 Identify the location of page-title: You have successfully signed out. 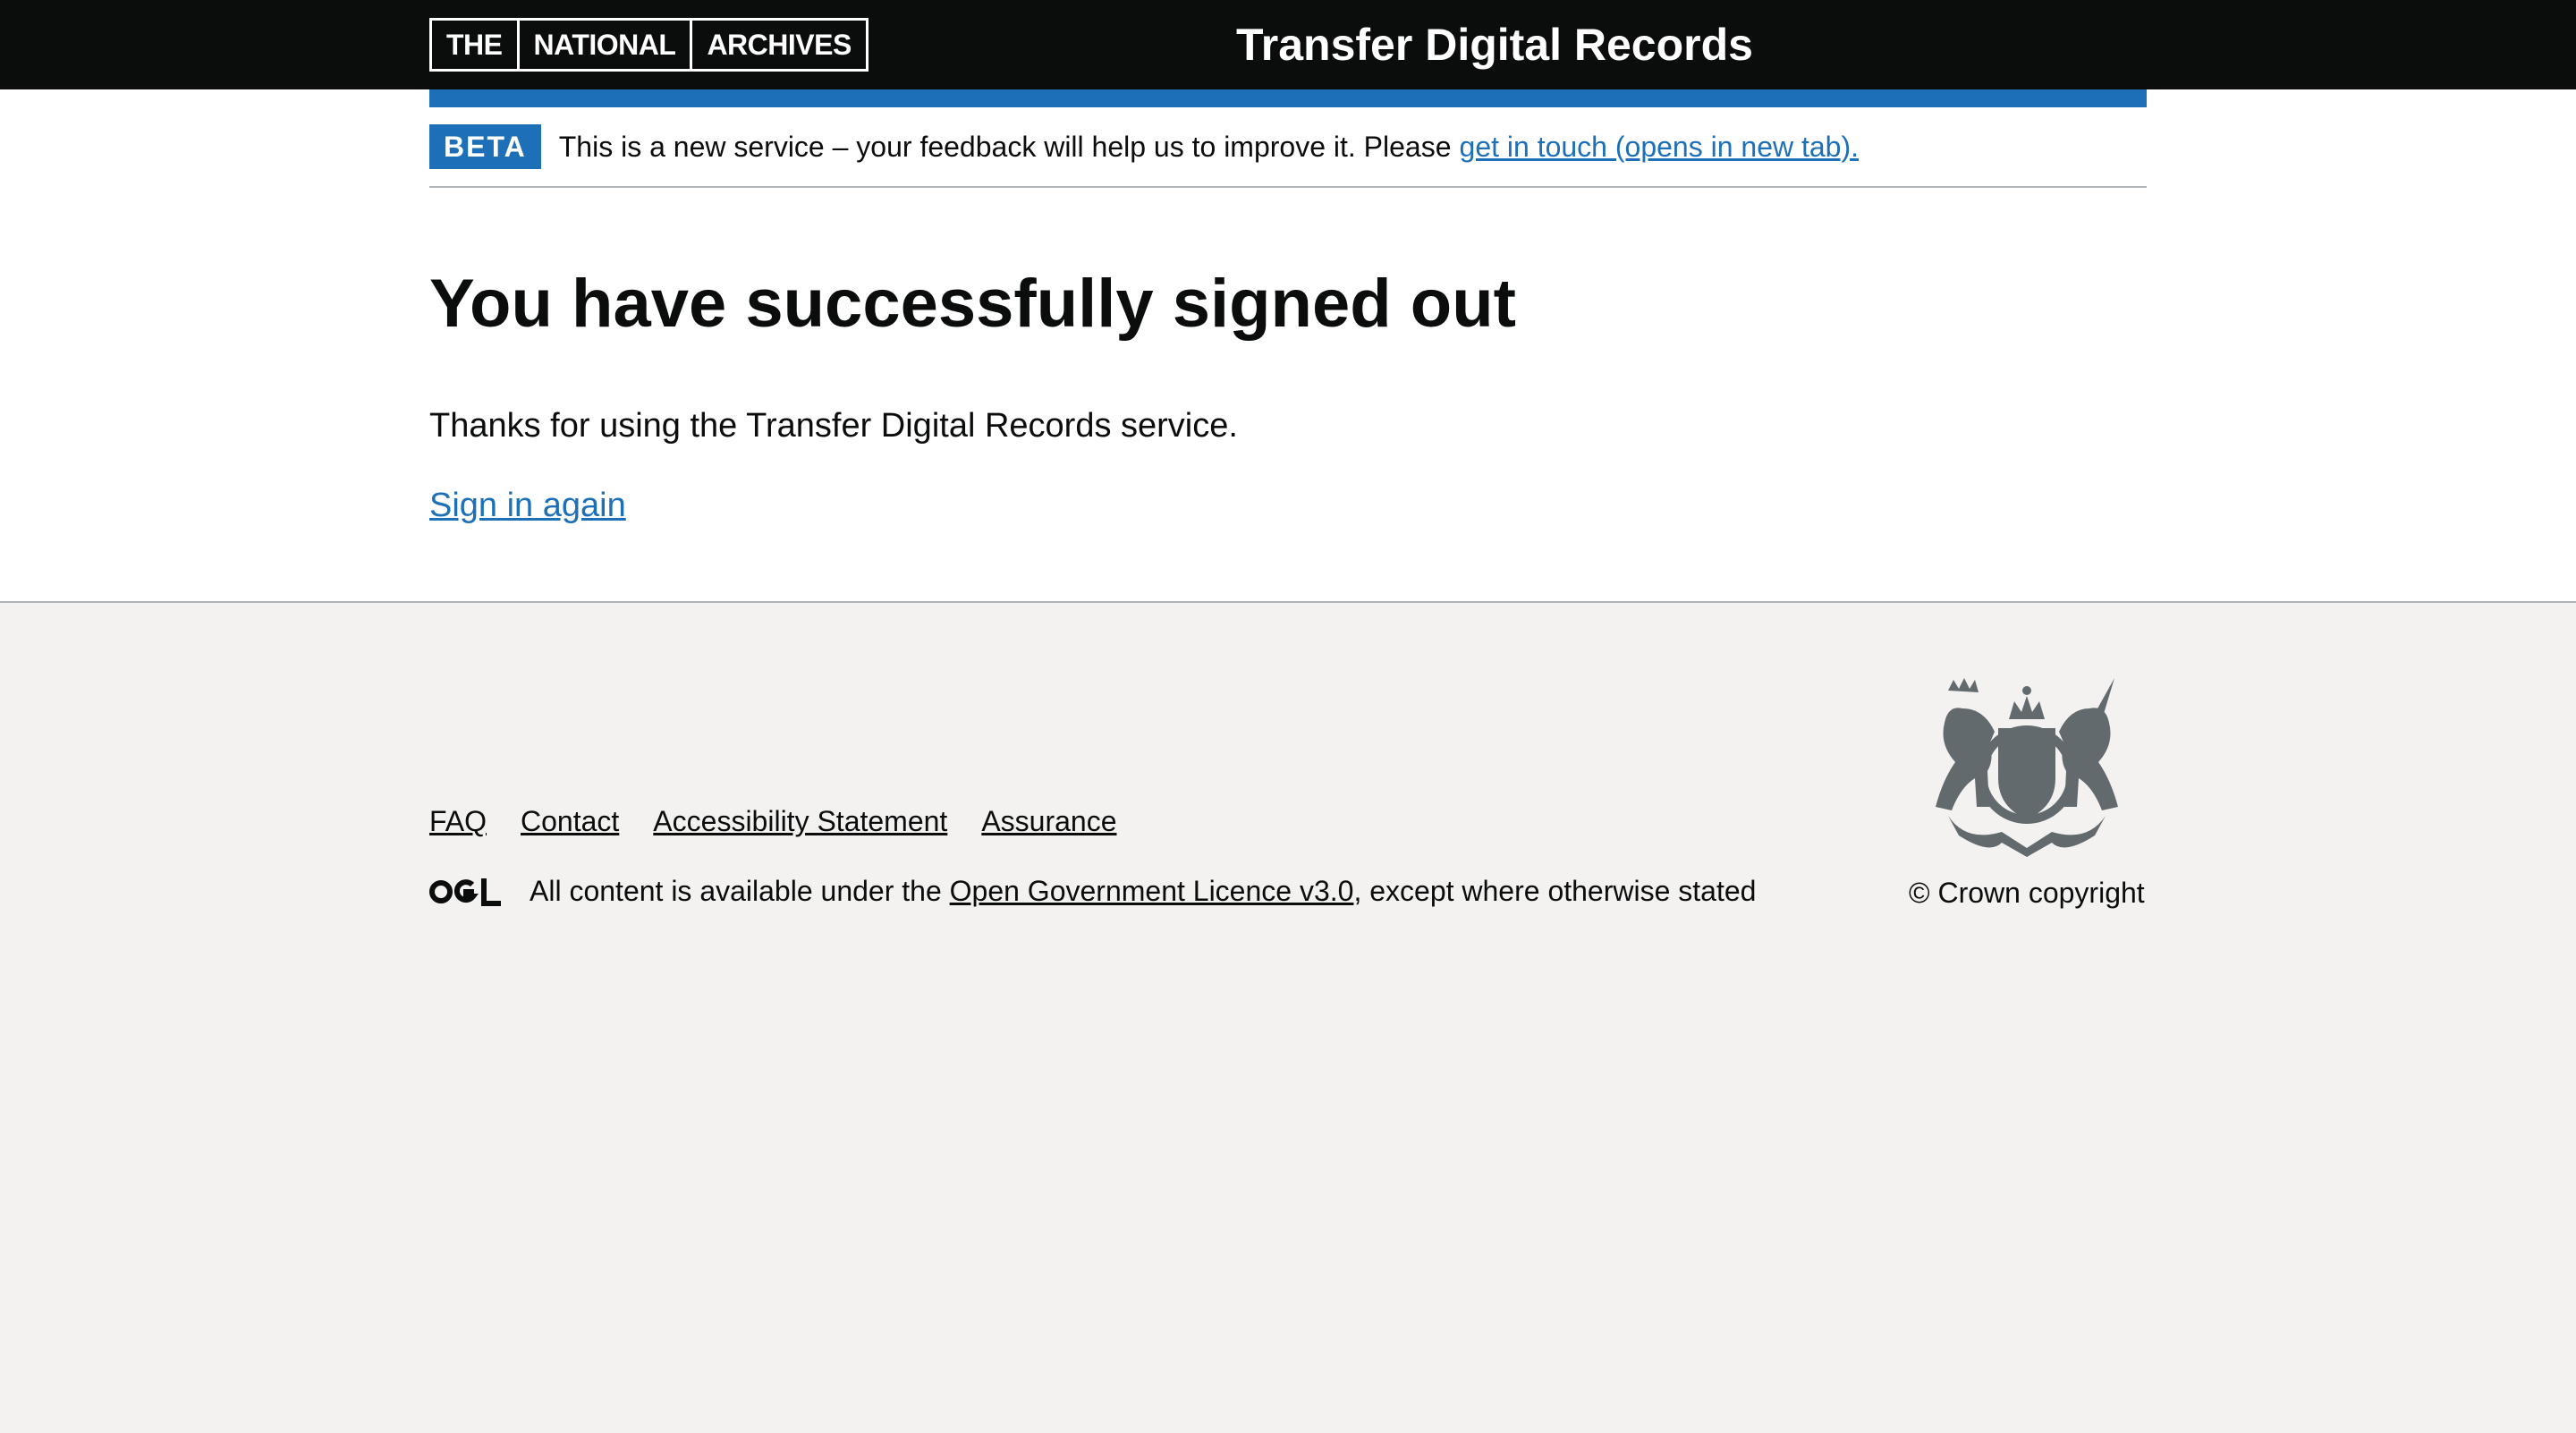
(972, 304).